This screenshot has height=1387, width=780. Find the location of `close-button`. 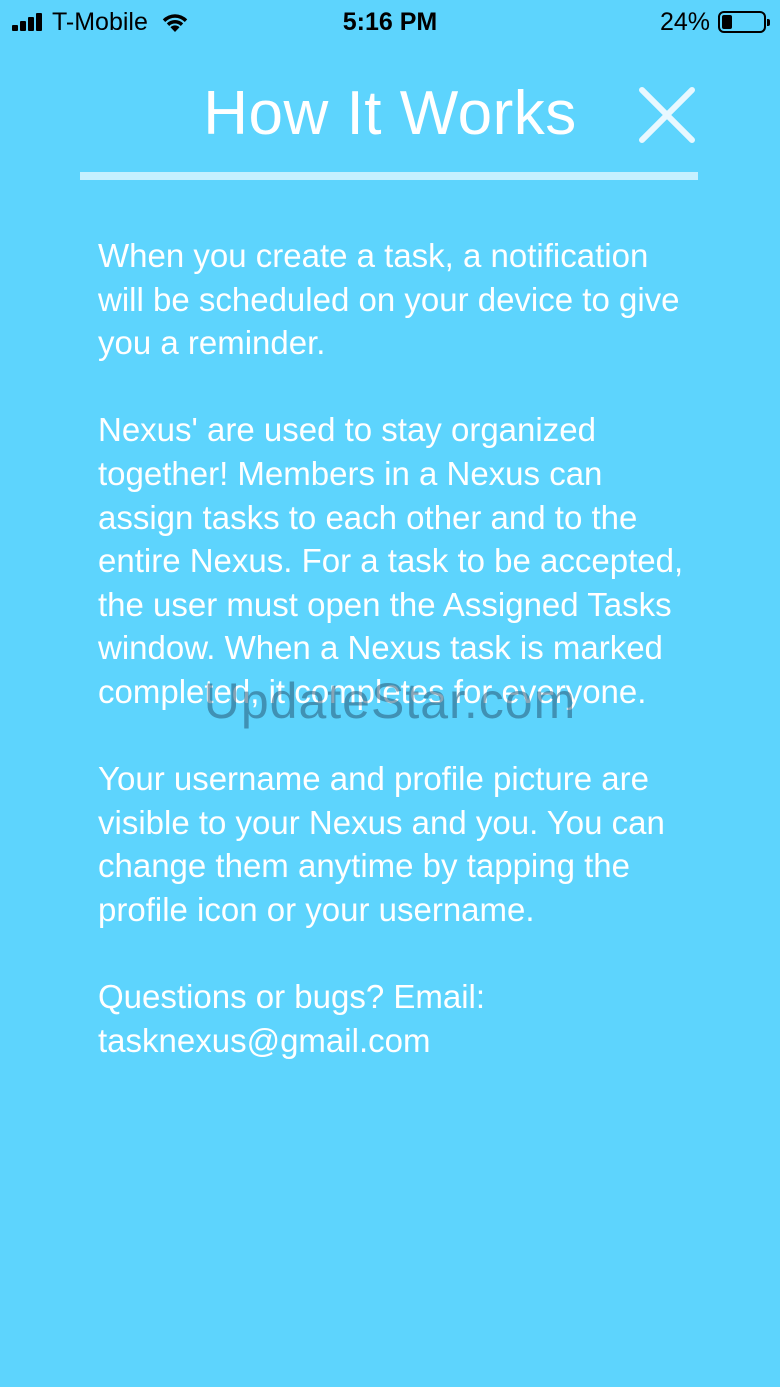

close-button is located at coordinates (667, 115).